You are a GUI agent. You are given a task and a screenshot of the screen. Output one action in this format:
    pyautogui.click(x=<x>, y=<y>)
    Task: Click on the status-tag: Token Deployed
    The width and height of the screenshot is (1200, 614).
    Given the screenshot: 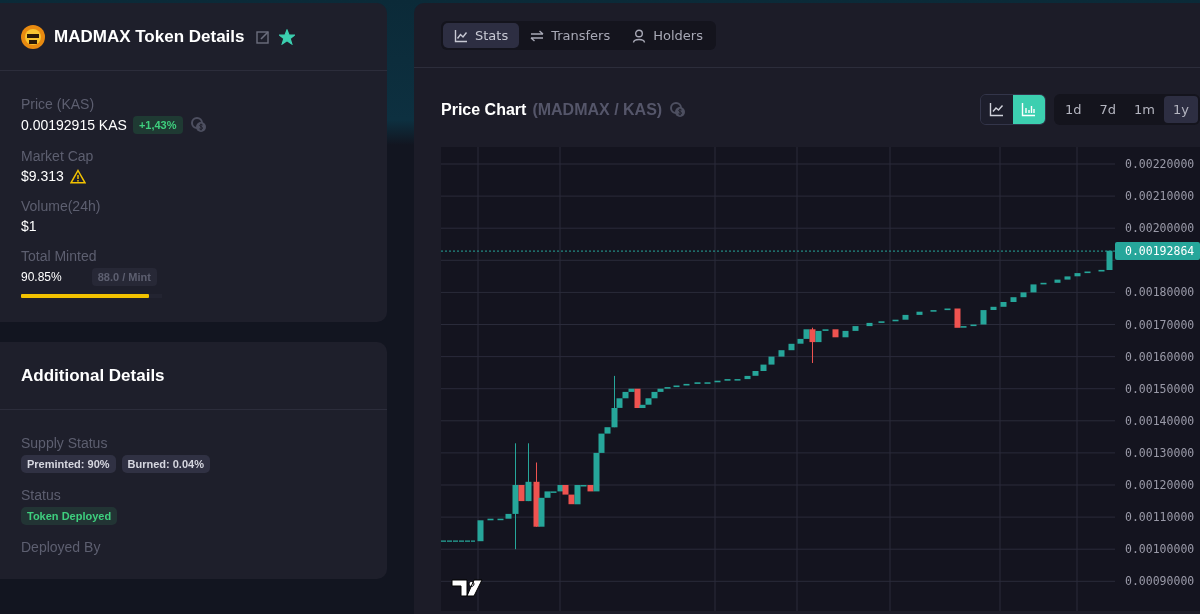 What is the action you would take?
    pyautogui.click(x=69, y=516)
    